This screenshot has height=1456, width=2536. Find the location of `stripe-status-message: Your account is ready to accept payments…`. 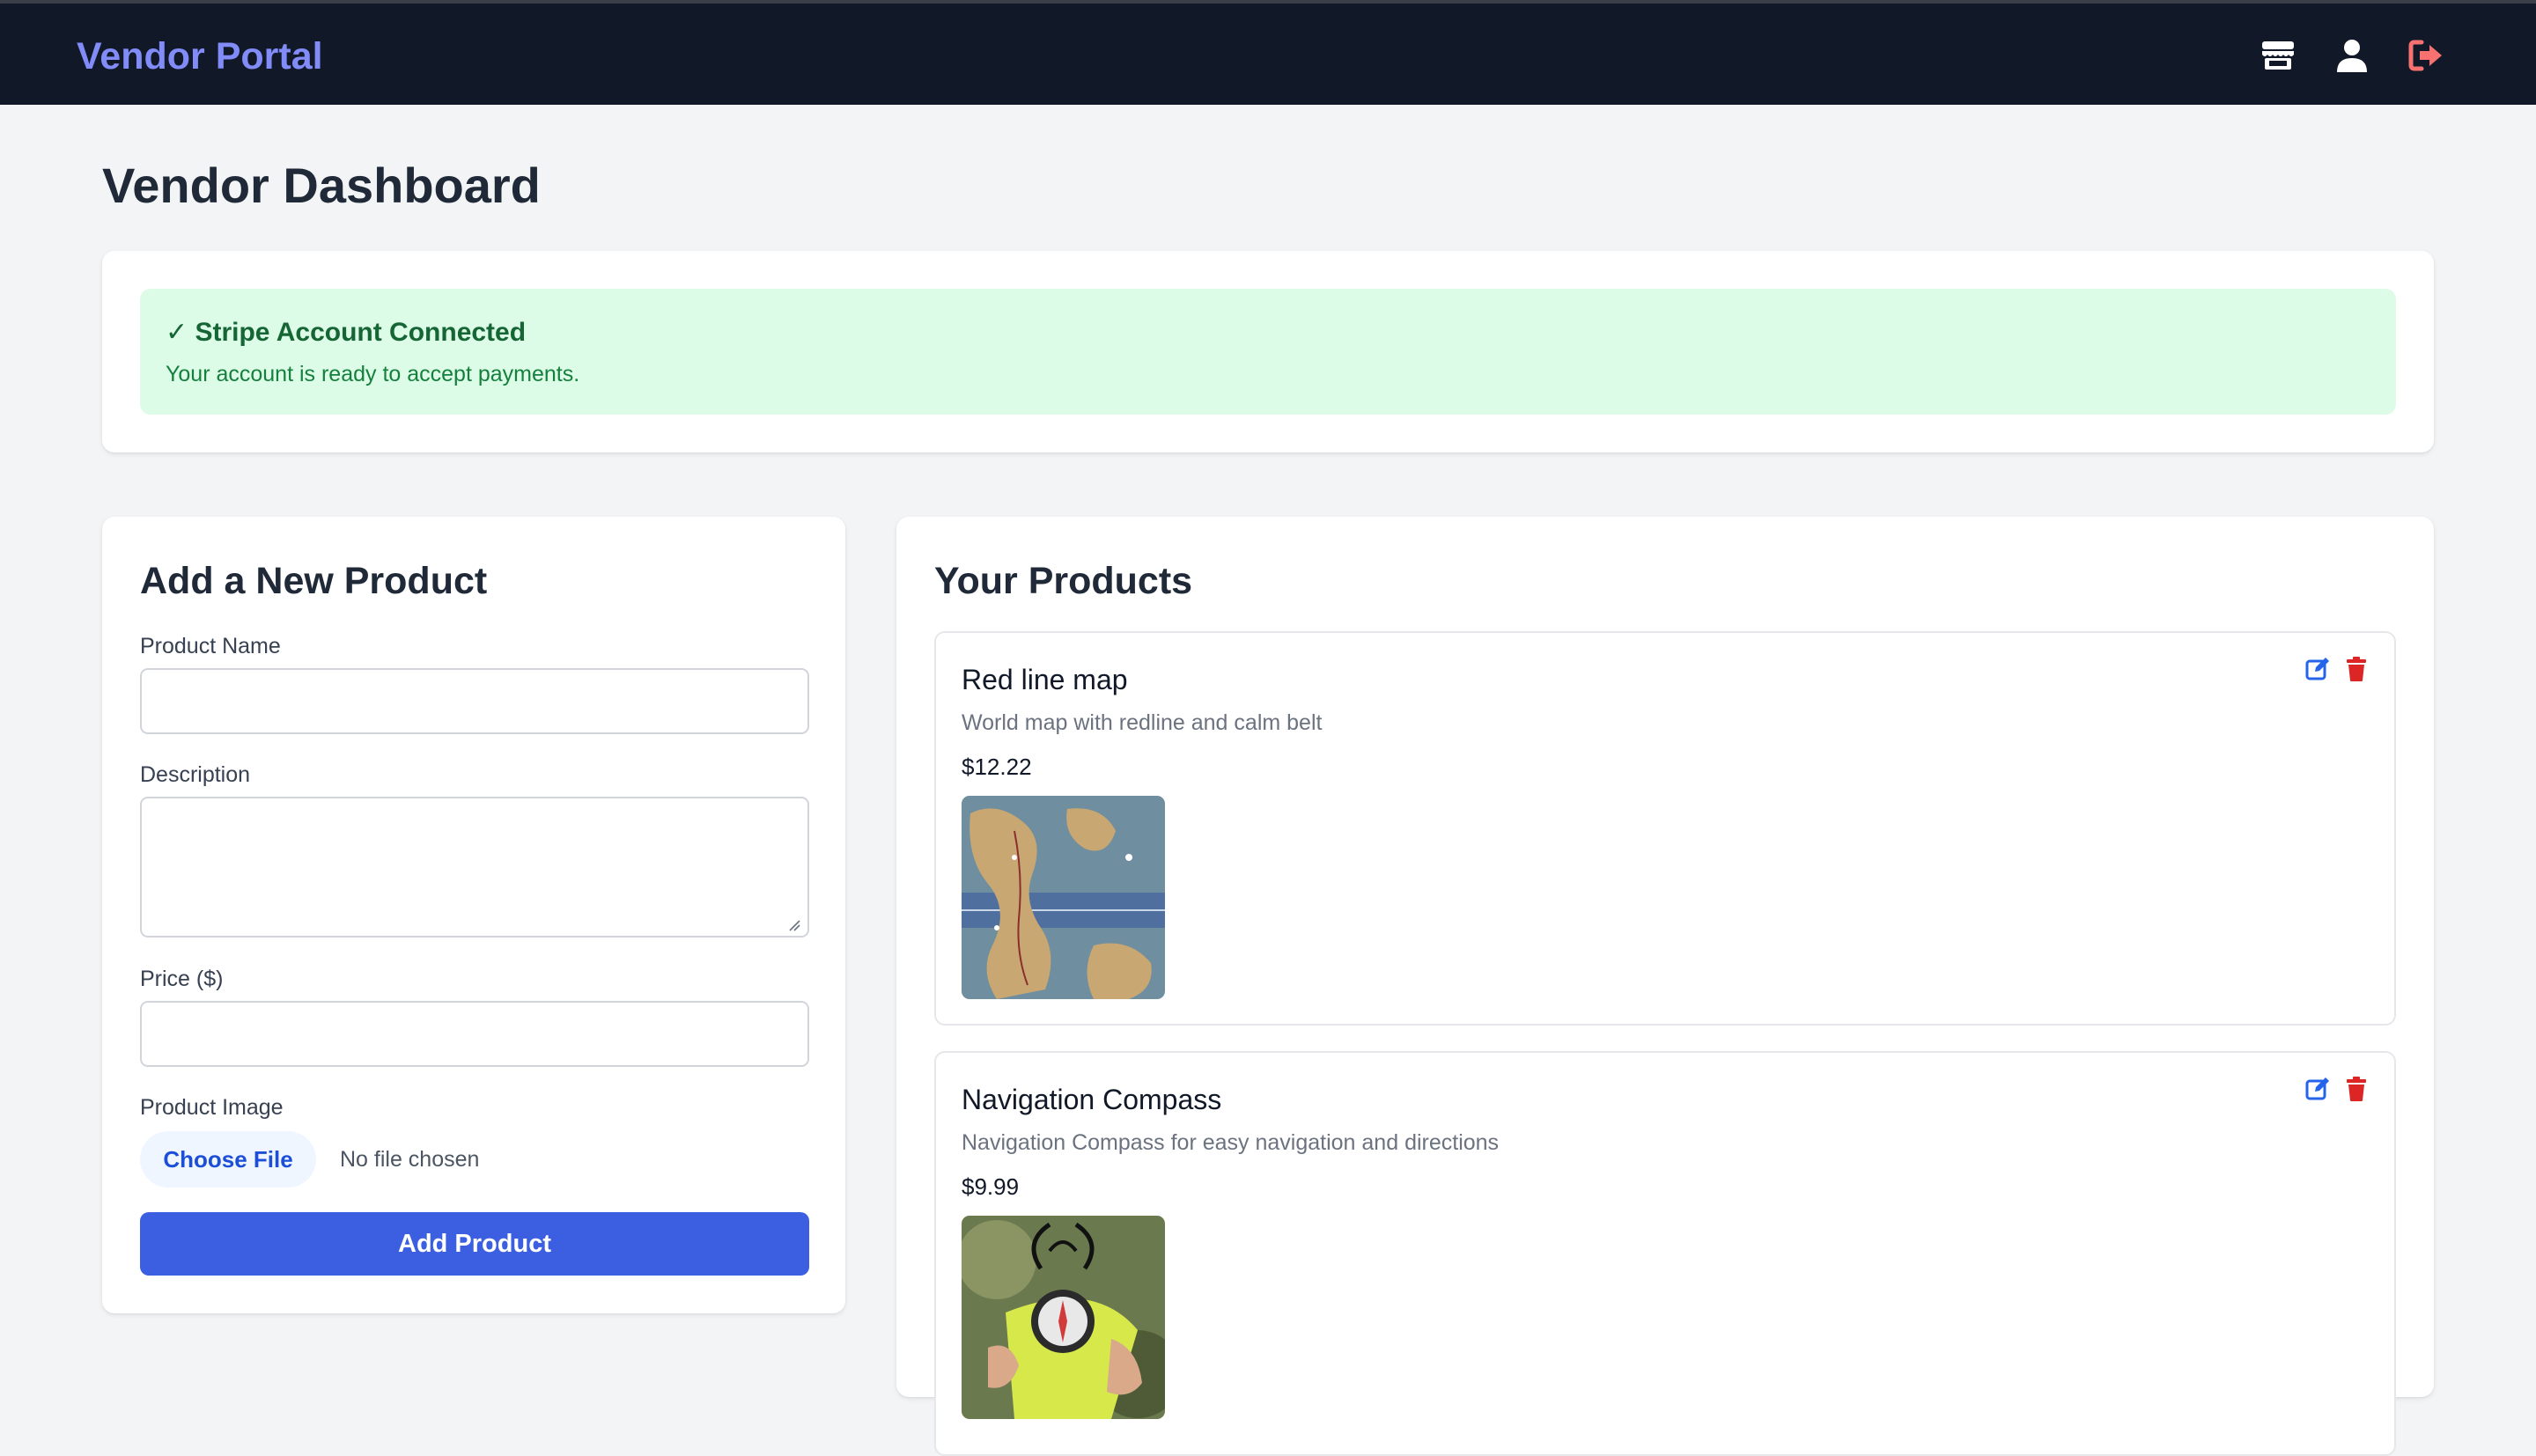

stripe-status-message: Your account is ready to accept payments… is located at coordinates (373, 374).